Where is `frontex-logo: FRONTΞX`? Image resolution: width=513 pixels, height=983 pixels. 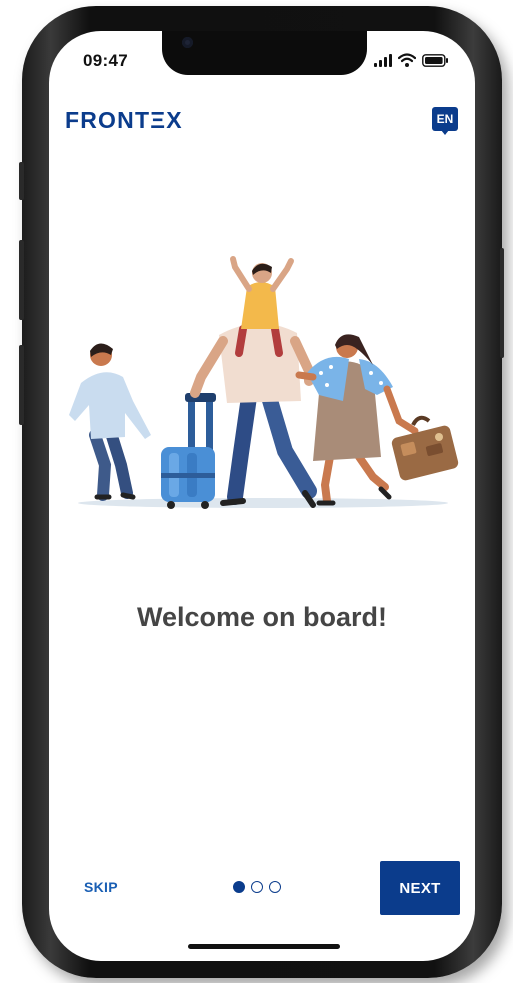 frontex-logo: FRONTΞX is located at coordinates (124, 120).